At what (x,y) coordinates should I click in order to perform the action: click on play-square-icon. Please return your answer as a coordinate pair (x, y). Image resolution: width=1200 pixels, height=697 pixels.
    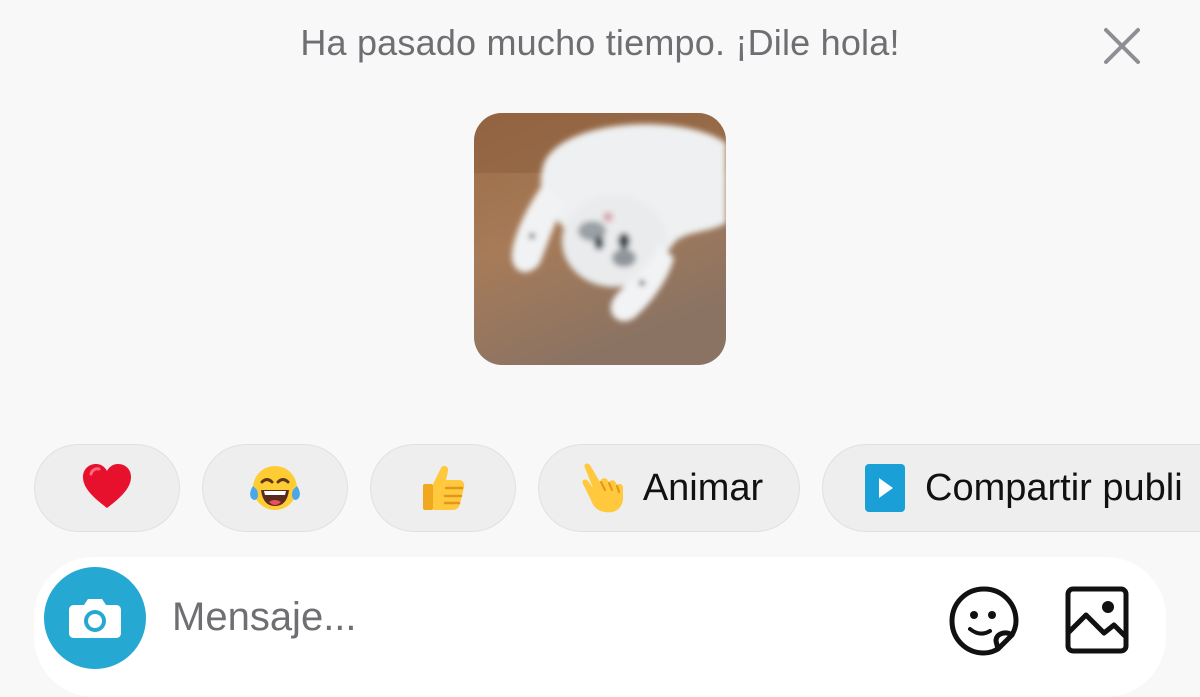
    Looking at the image, I should click on (885, 488).